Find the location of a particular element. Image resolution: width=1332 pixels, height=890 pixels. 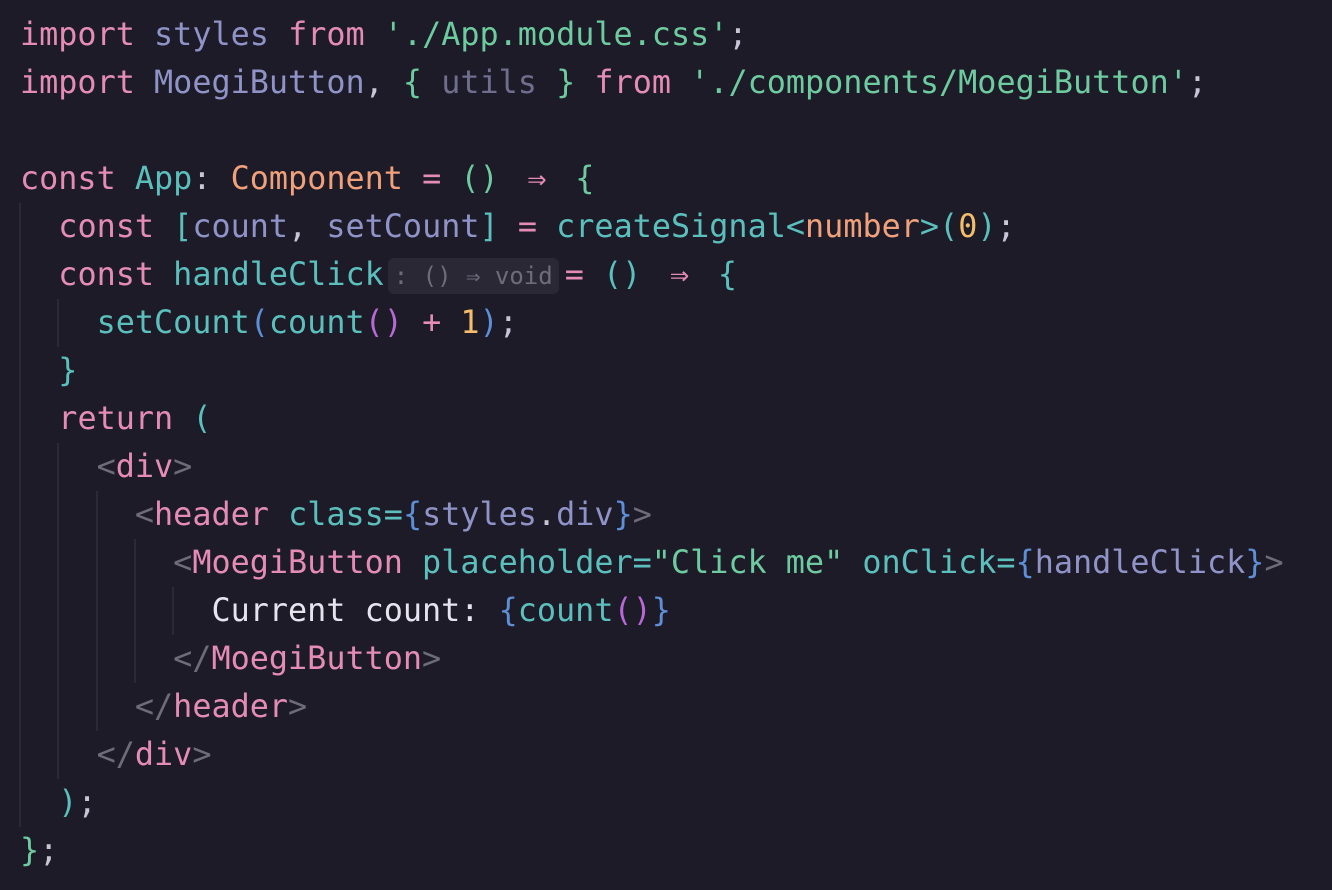

code-line: </header> is located at coordinates (675, 707).